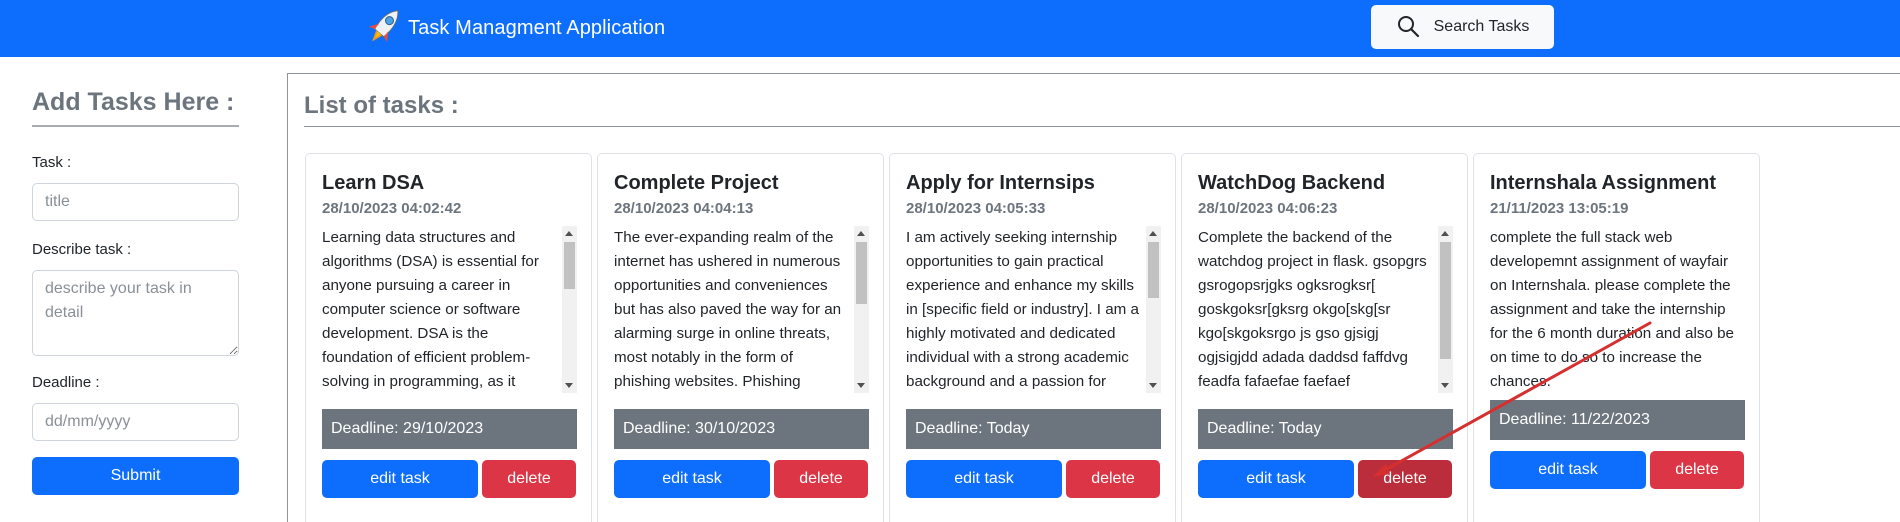 This screenshot has height=522, width=1900. Describe the element at coordinates (1268, 208) in the screenshot. I see `task-date: 28/10/2023 04:06:23` at that location.